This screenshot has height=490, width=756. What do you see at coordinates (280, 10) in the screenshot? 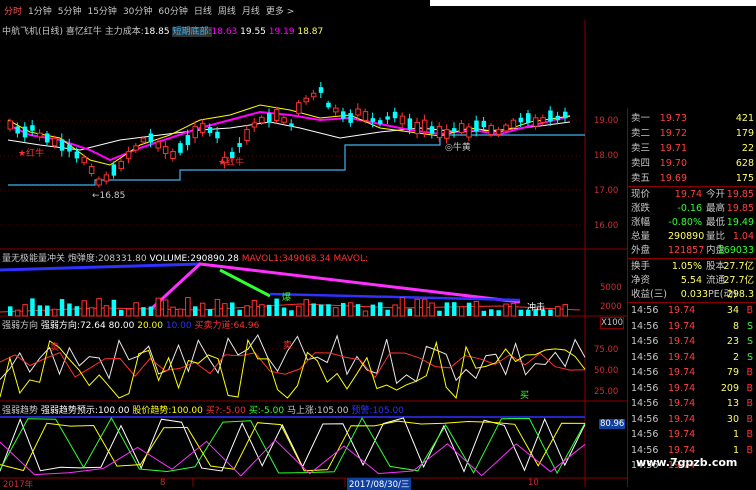
I see `tab-more: 更多 >` at bounding box center [280, 10].